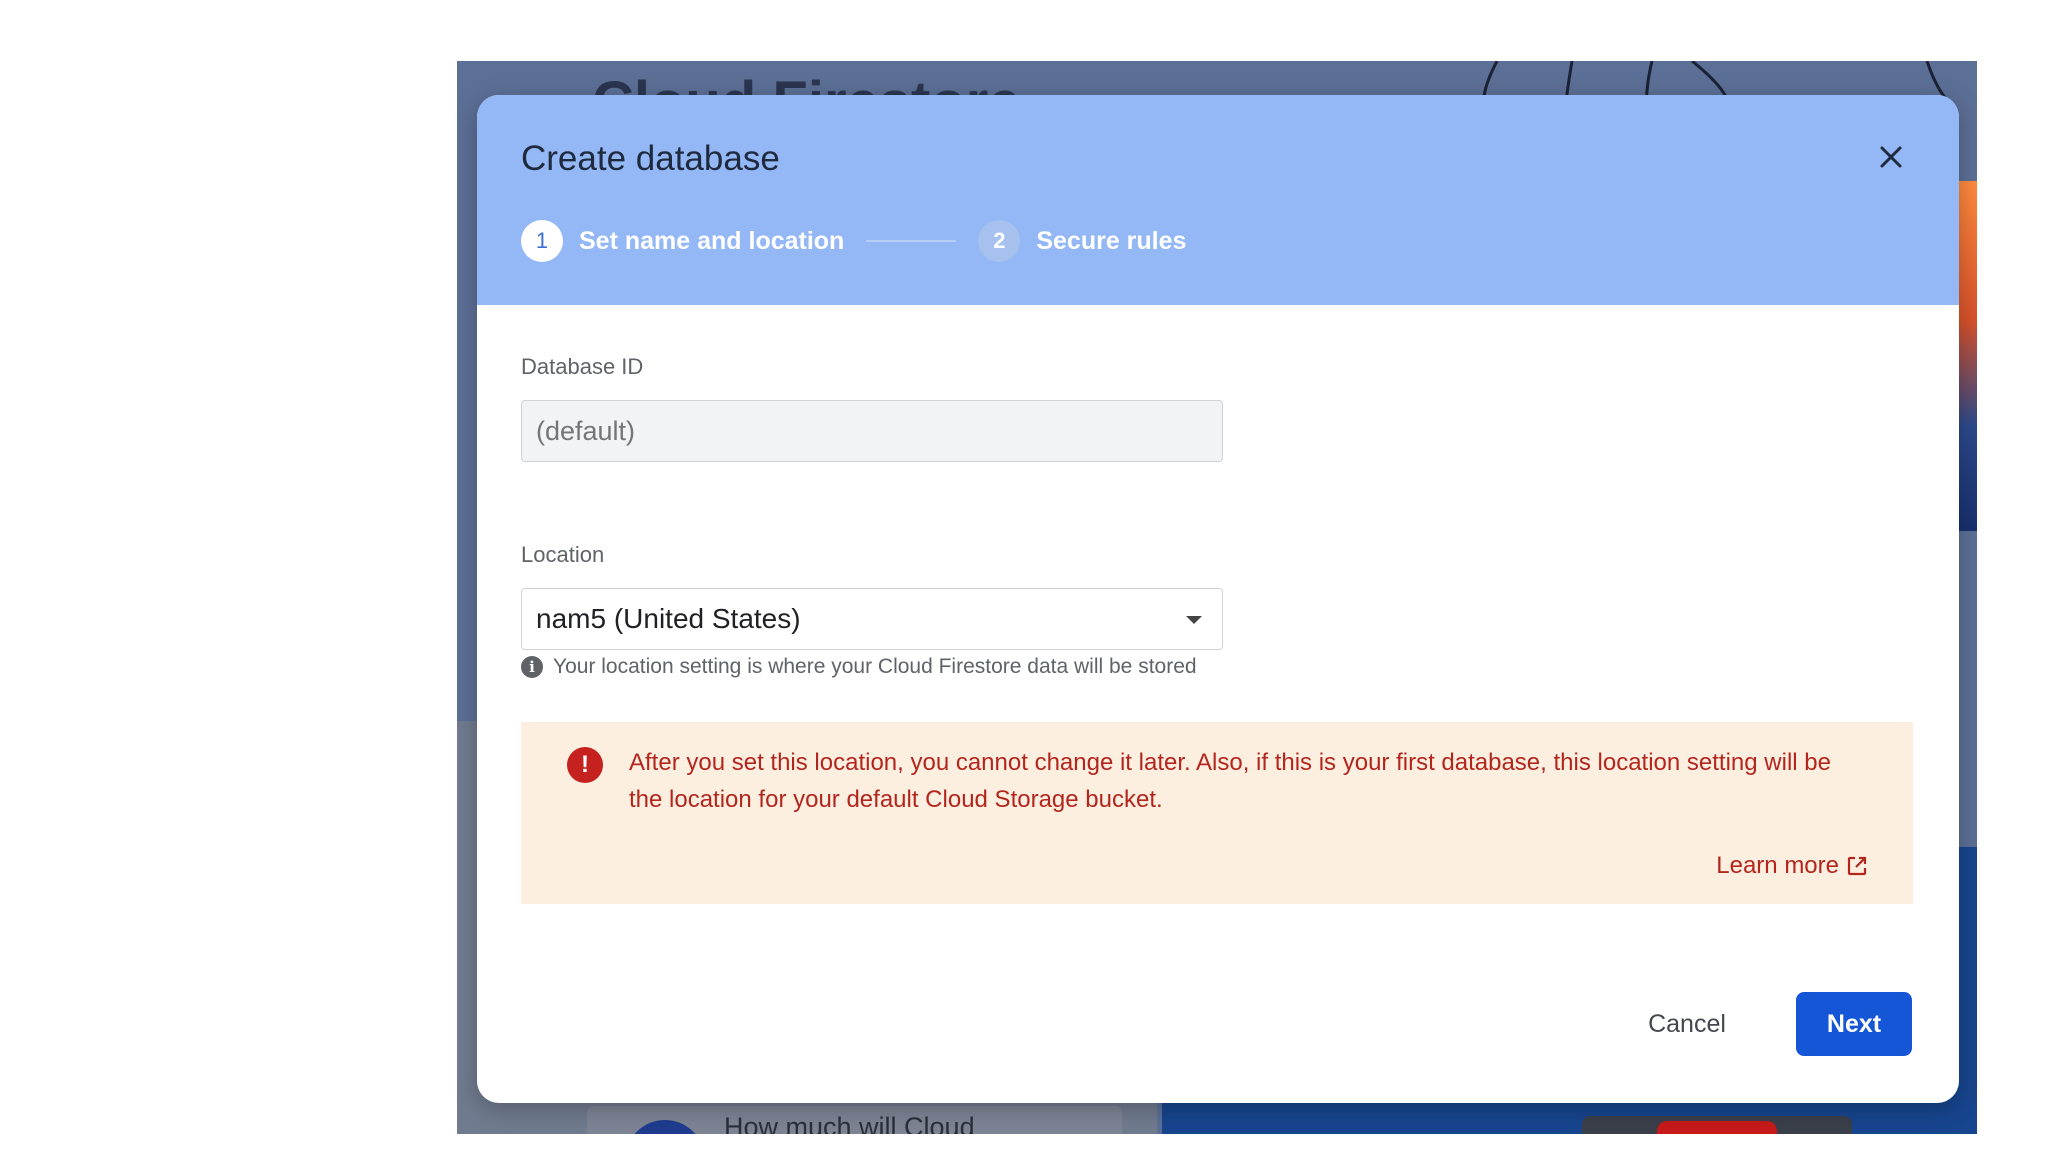  What do you see at coordinates (1111, 240) in the screenshot?
I see `step-2-label: Secure rules` at bounding box center [1111, 240].